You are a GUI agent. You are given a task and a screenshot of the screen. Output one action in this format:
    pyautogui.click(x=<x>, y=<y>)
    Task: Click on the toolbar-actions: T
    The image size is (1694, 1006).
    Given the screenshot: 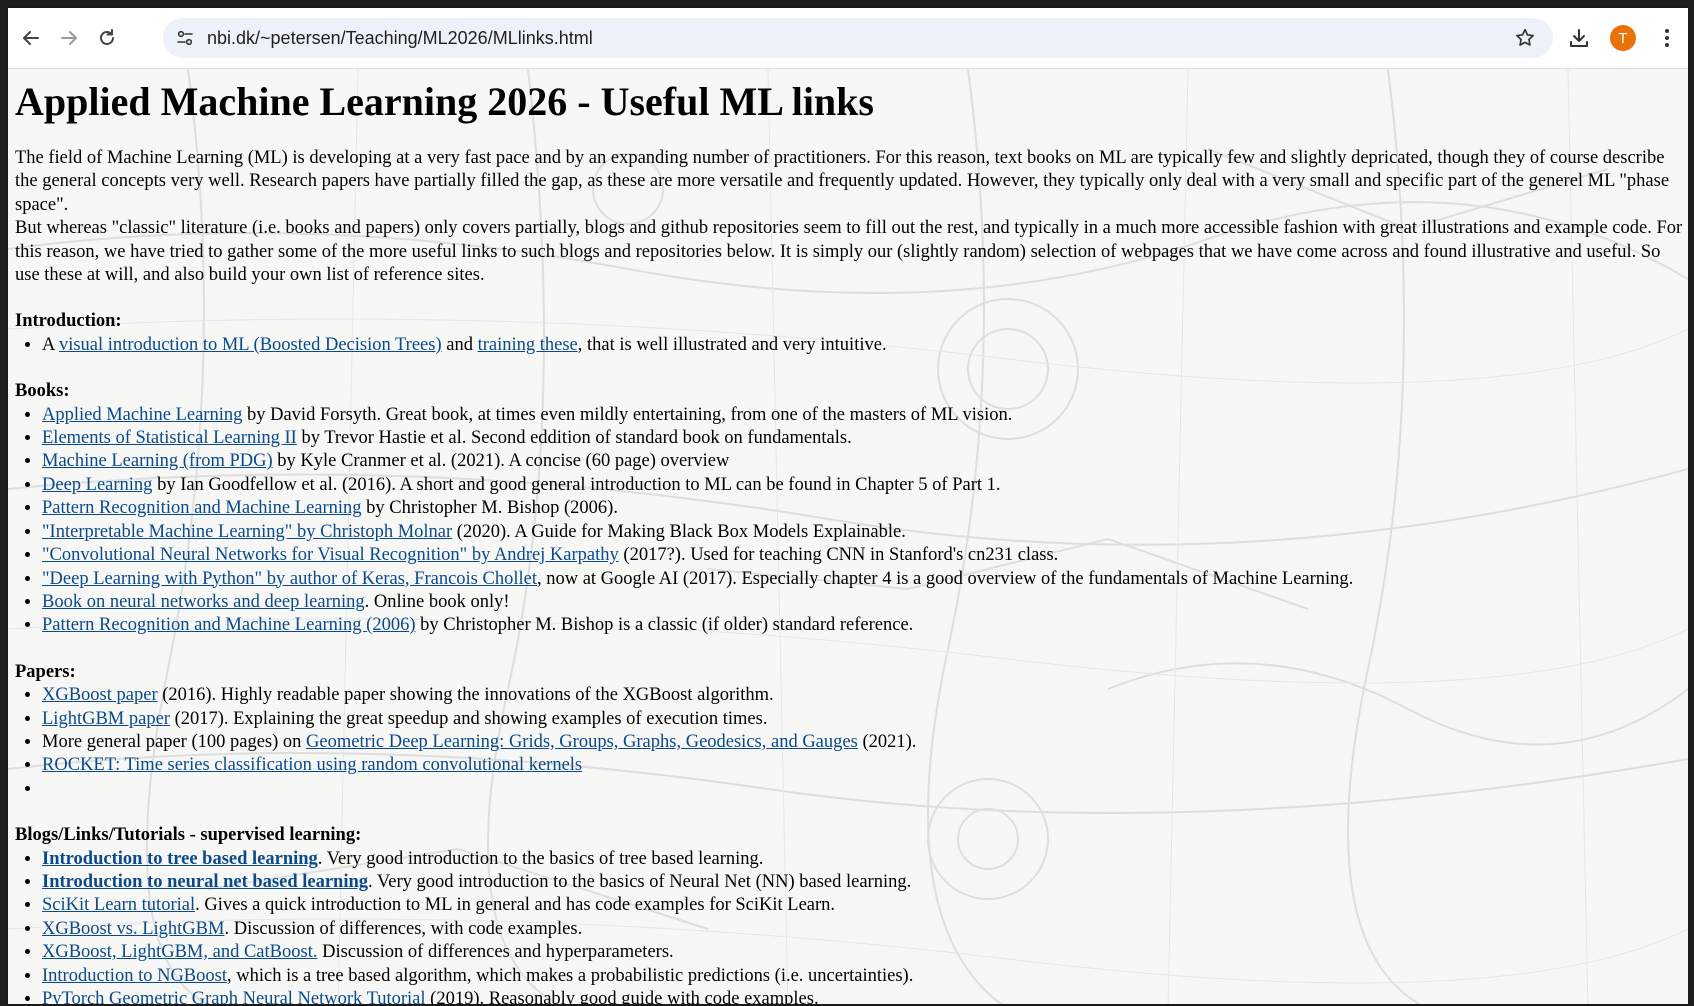 What is the action you would take?
    pyautogui.click(x=1616, y=38)
    